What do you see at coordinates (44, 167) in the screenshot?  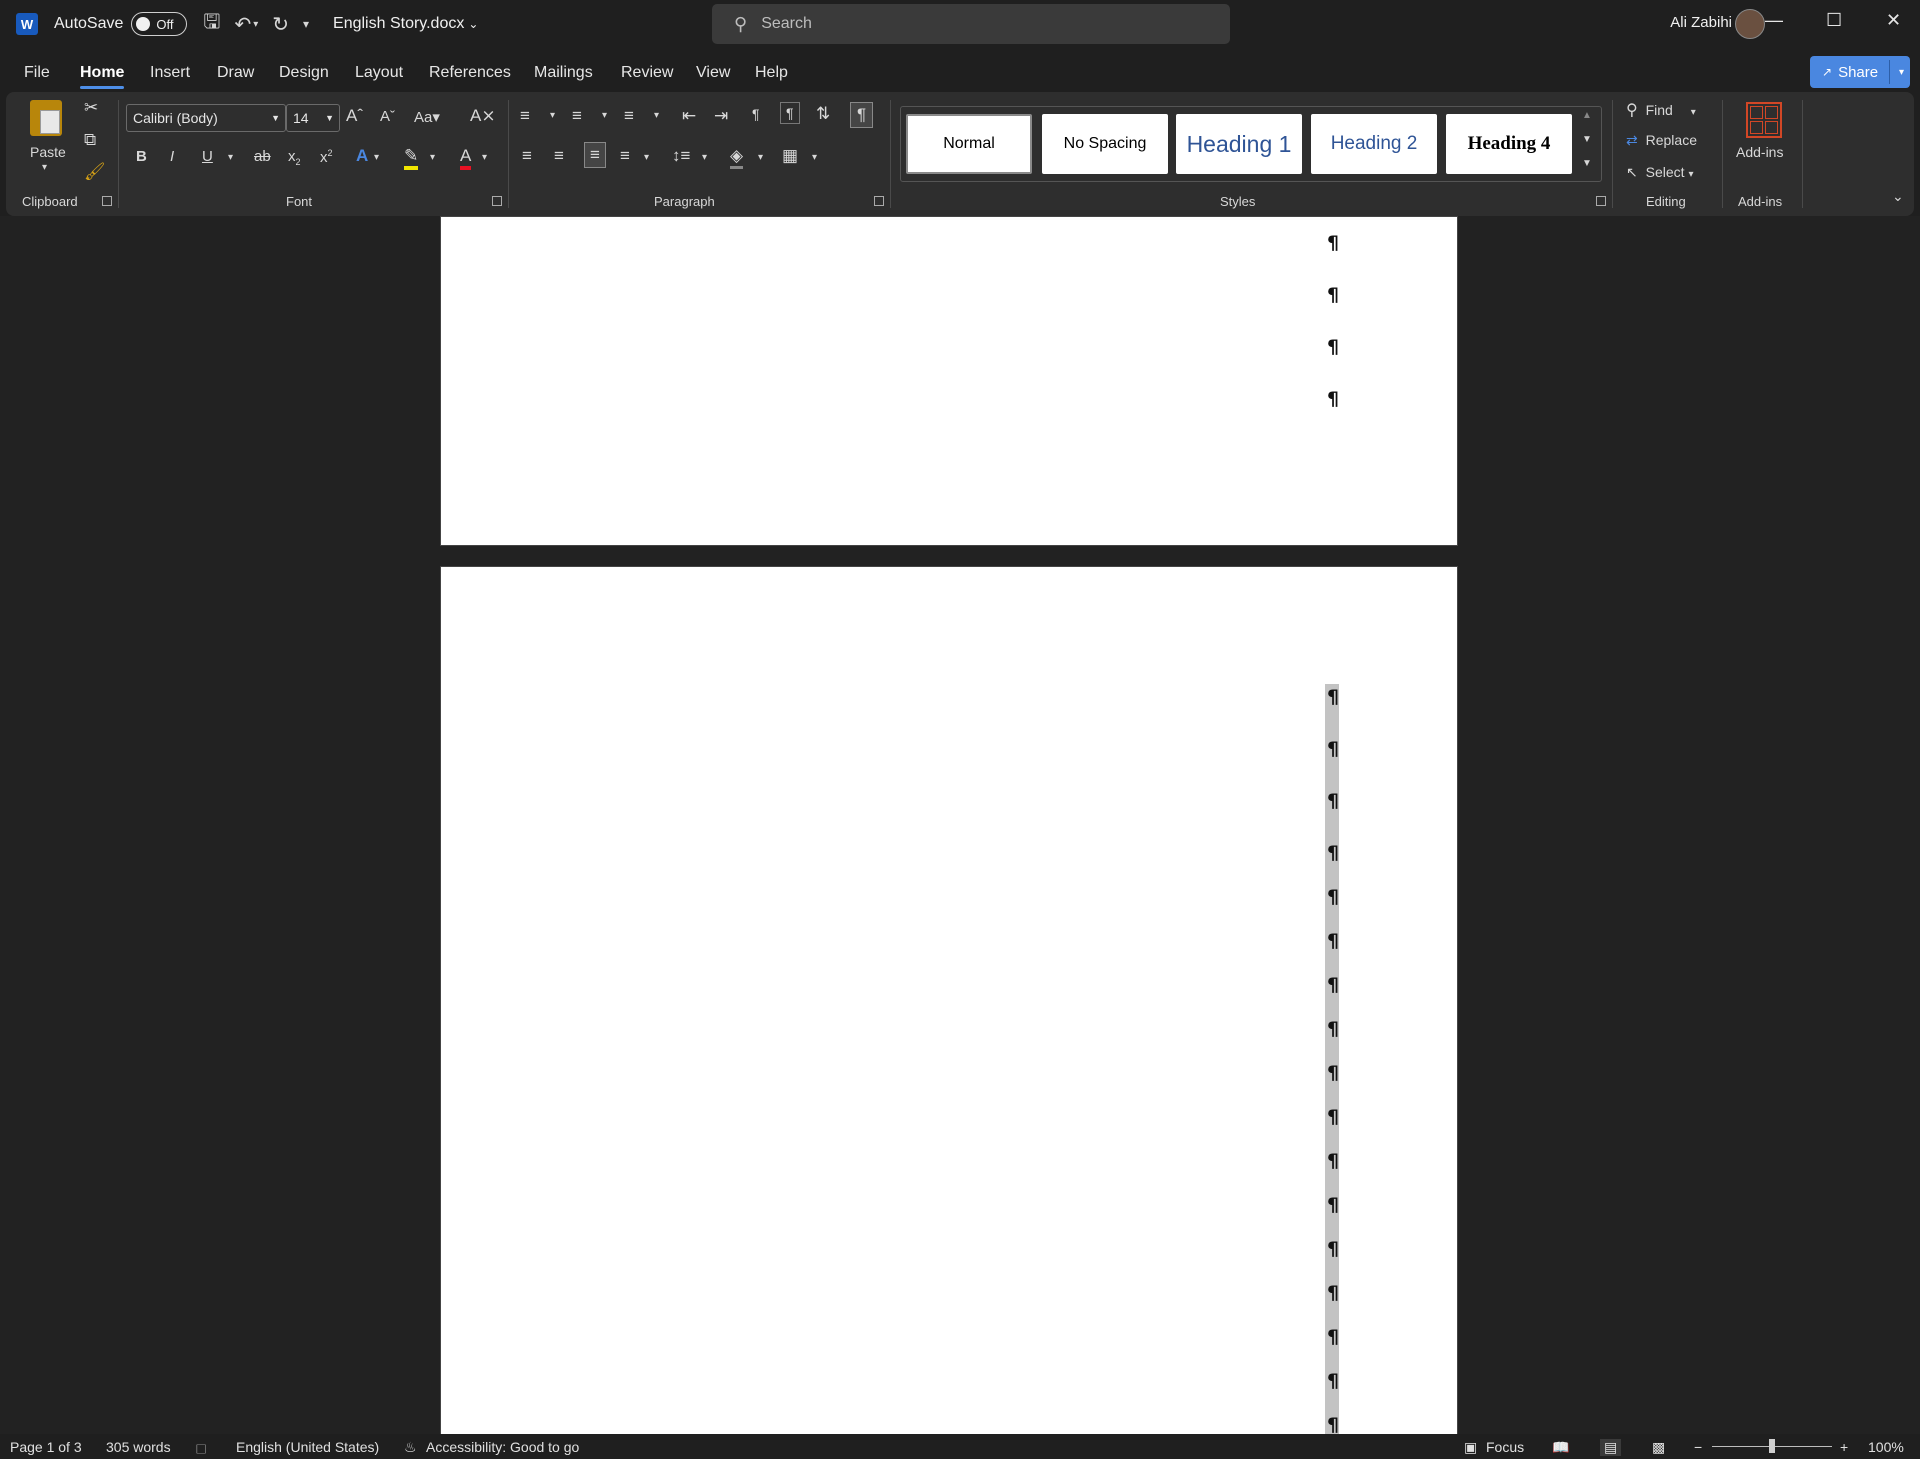 I see `paste-dropdown-icon: ▾` at bounding box center [44, 167].